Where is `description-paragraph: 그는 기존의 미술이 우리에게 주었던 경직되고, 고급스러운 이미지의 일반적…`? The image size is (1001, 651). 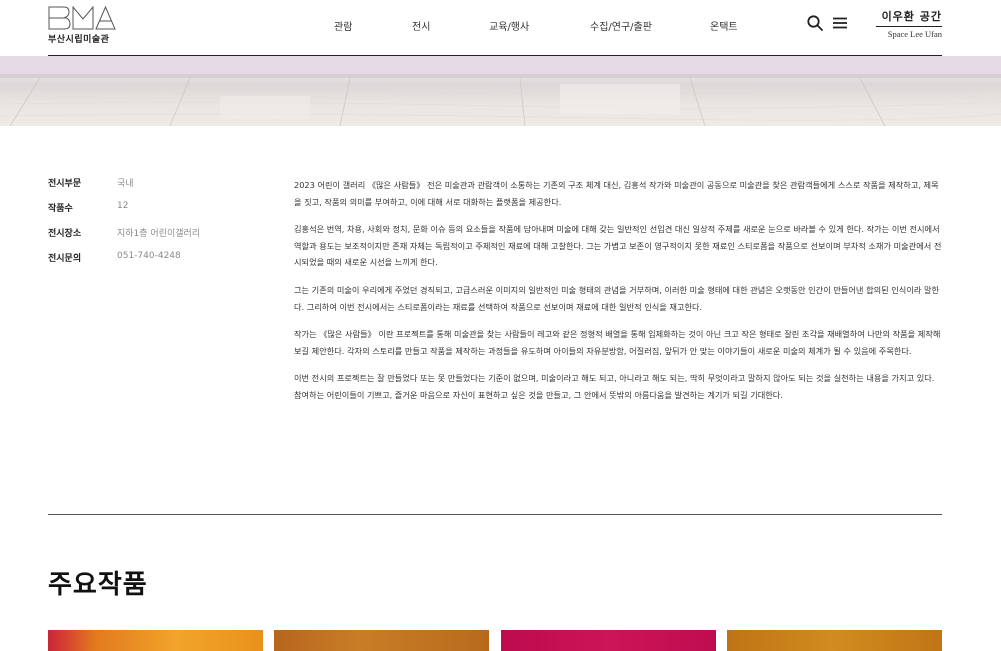
description-paragraph: 그는 기존의 미술이 우리에게 주었던 경직되고, 고급스러운 이미지의 일반적… is located at coordinates (617, 298).